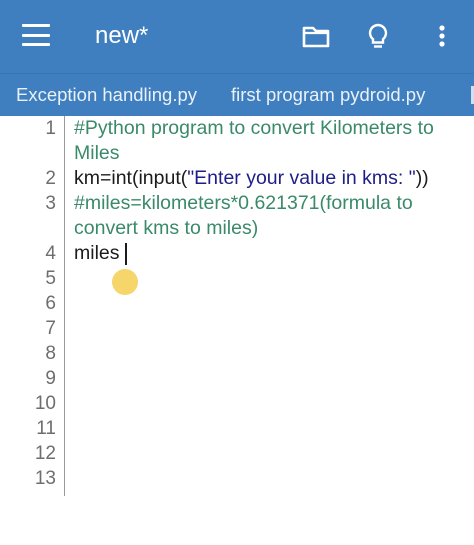 The width and height of the screenshot is (474, 545). What do you see at coordinates (422, 178) in the screenshot?
I see `code-token: ))` at bounding box center [422, 178].